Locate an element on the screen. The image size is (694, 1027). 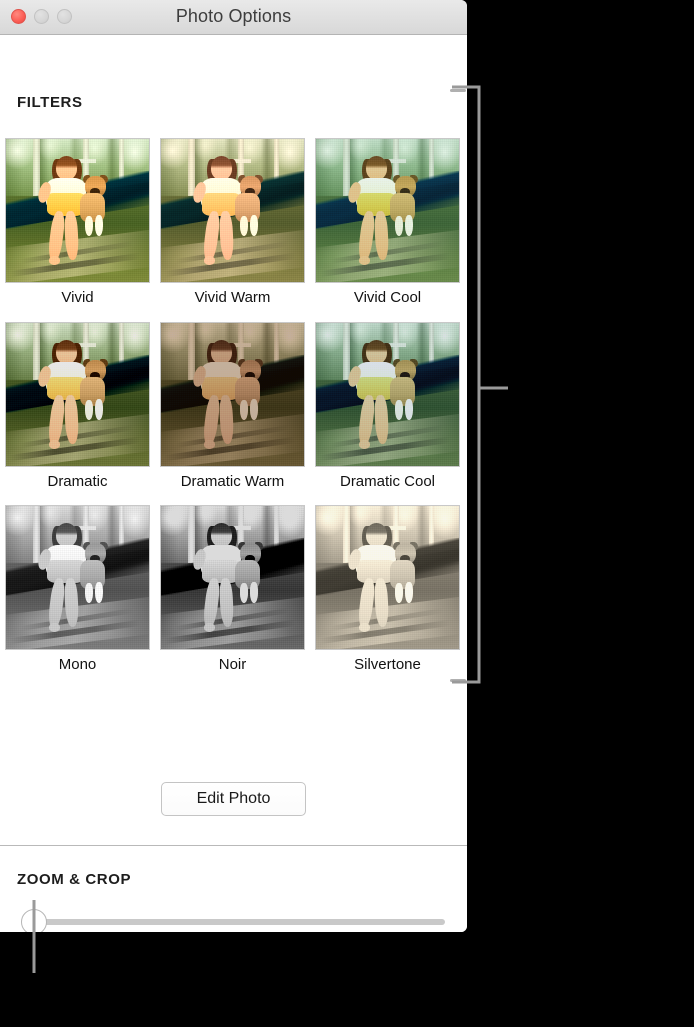
filters-row: Dramatic Dramatic Warm Dramatic Cool is located at coordinates (236, 407).